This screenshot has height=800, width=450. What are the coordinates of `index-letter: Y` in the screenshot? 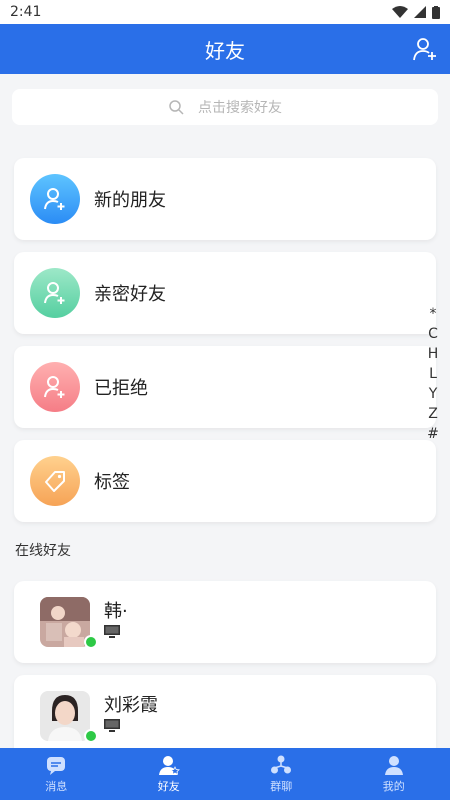 It's located at (433, 394).